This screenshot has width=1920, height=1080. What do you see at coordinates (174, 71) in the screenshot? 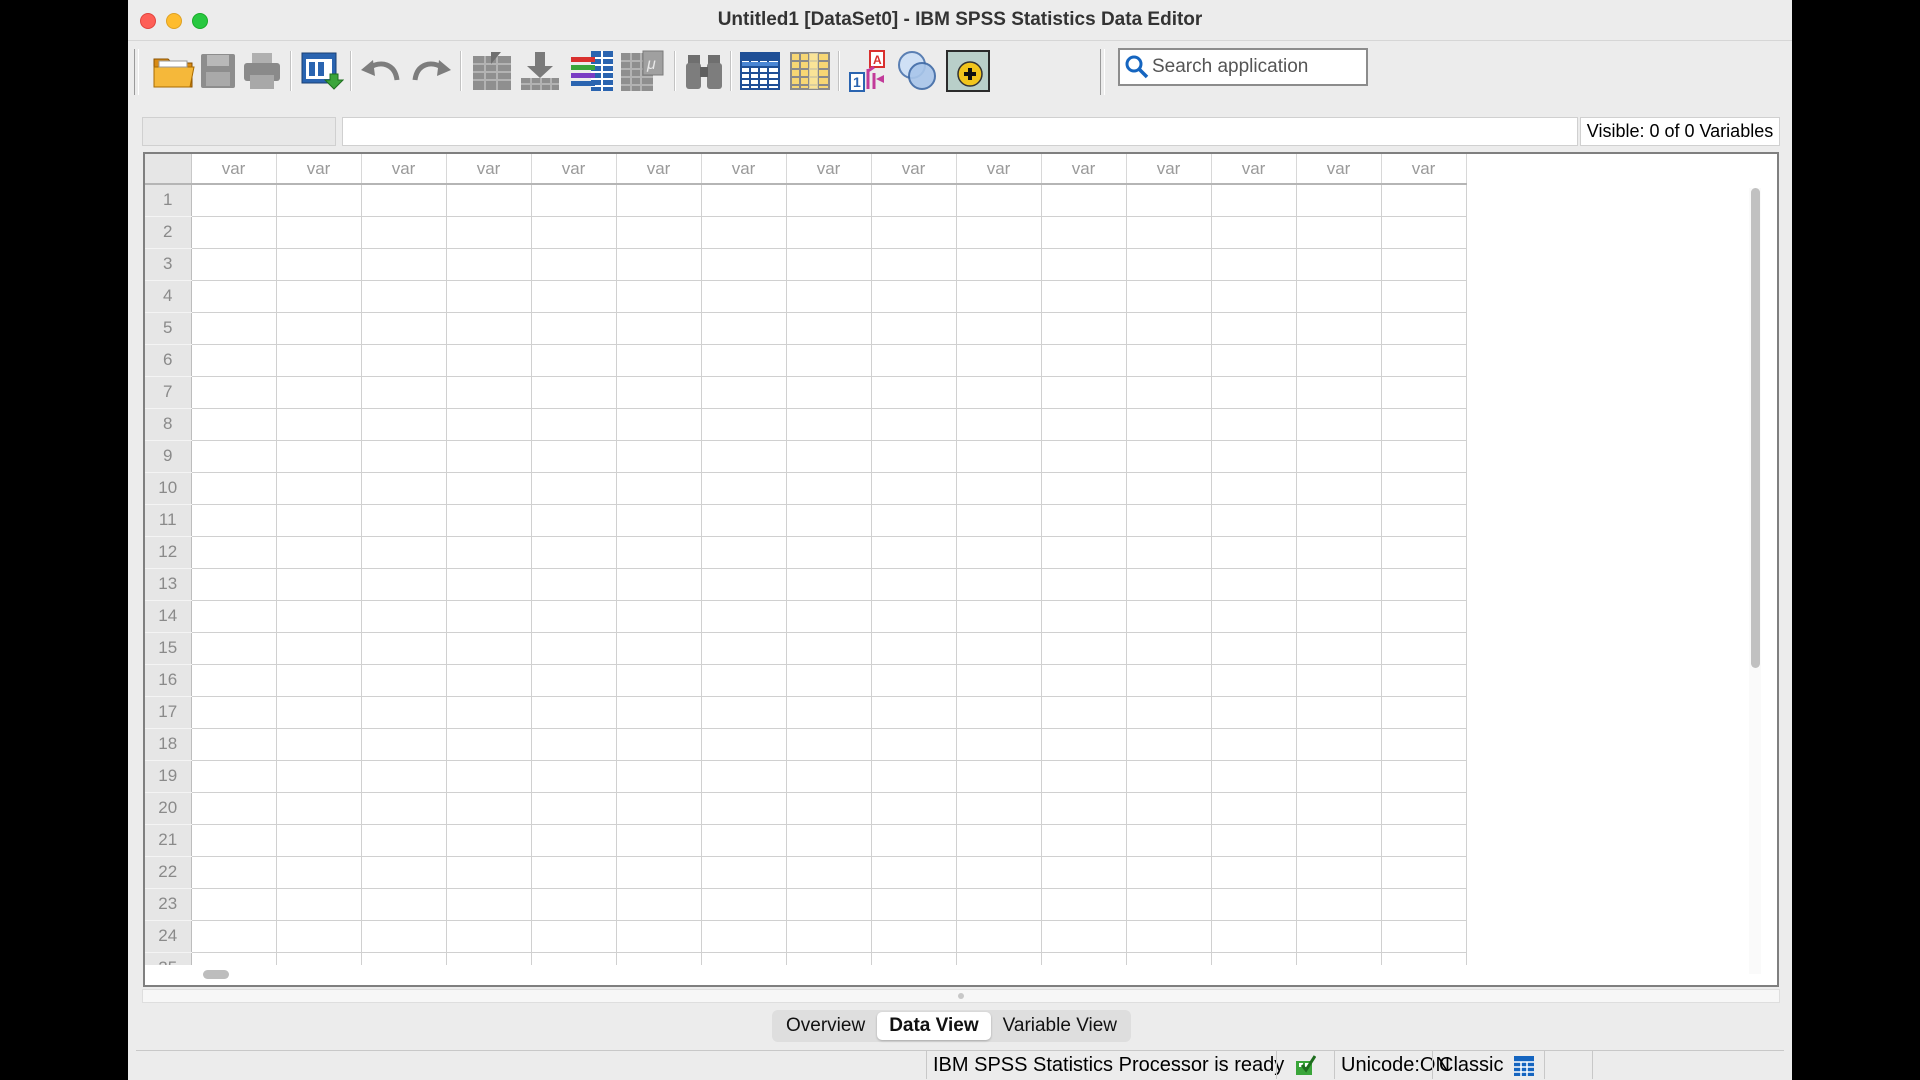
I see `open-data-document-button` at bounding box center [174, 71].